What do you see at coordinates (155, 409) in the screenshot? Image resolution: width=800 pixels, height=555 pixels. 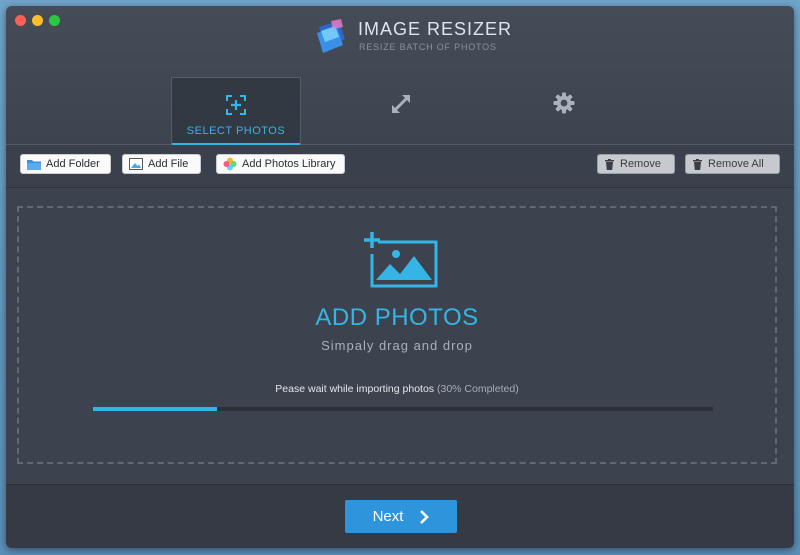 I see `import-progress-fill` at bounding box center [155, 409].